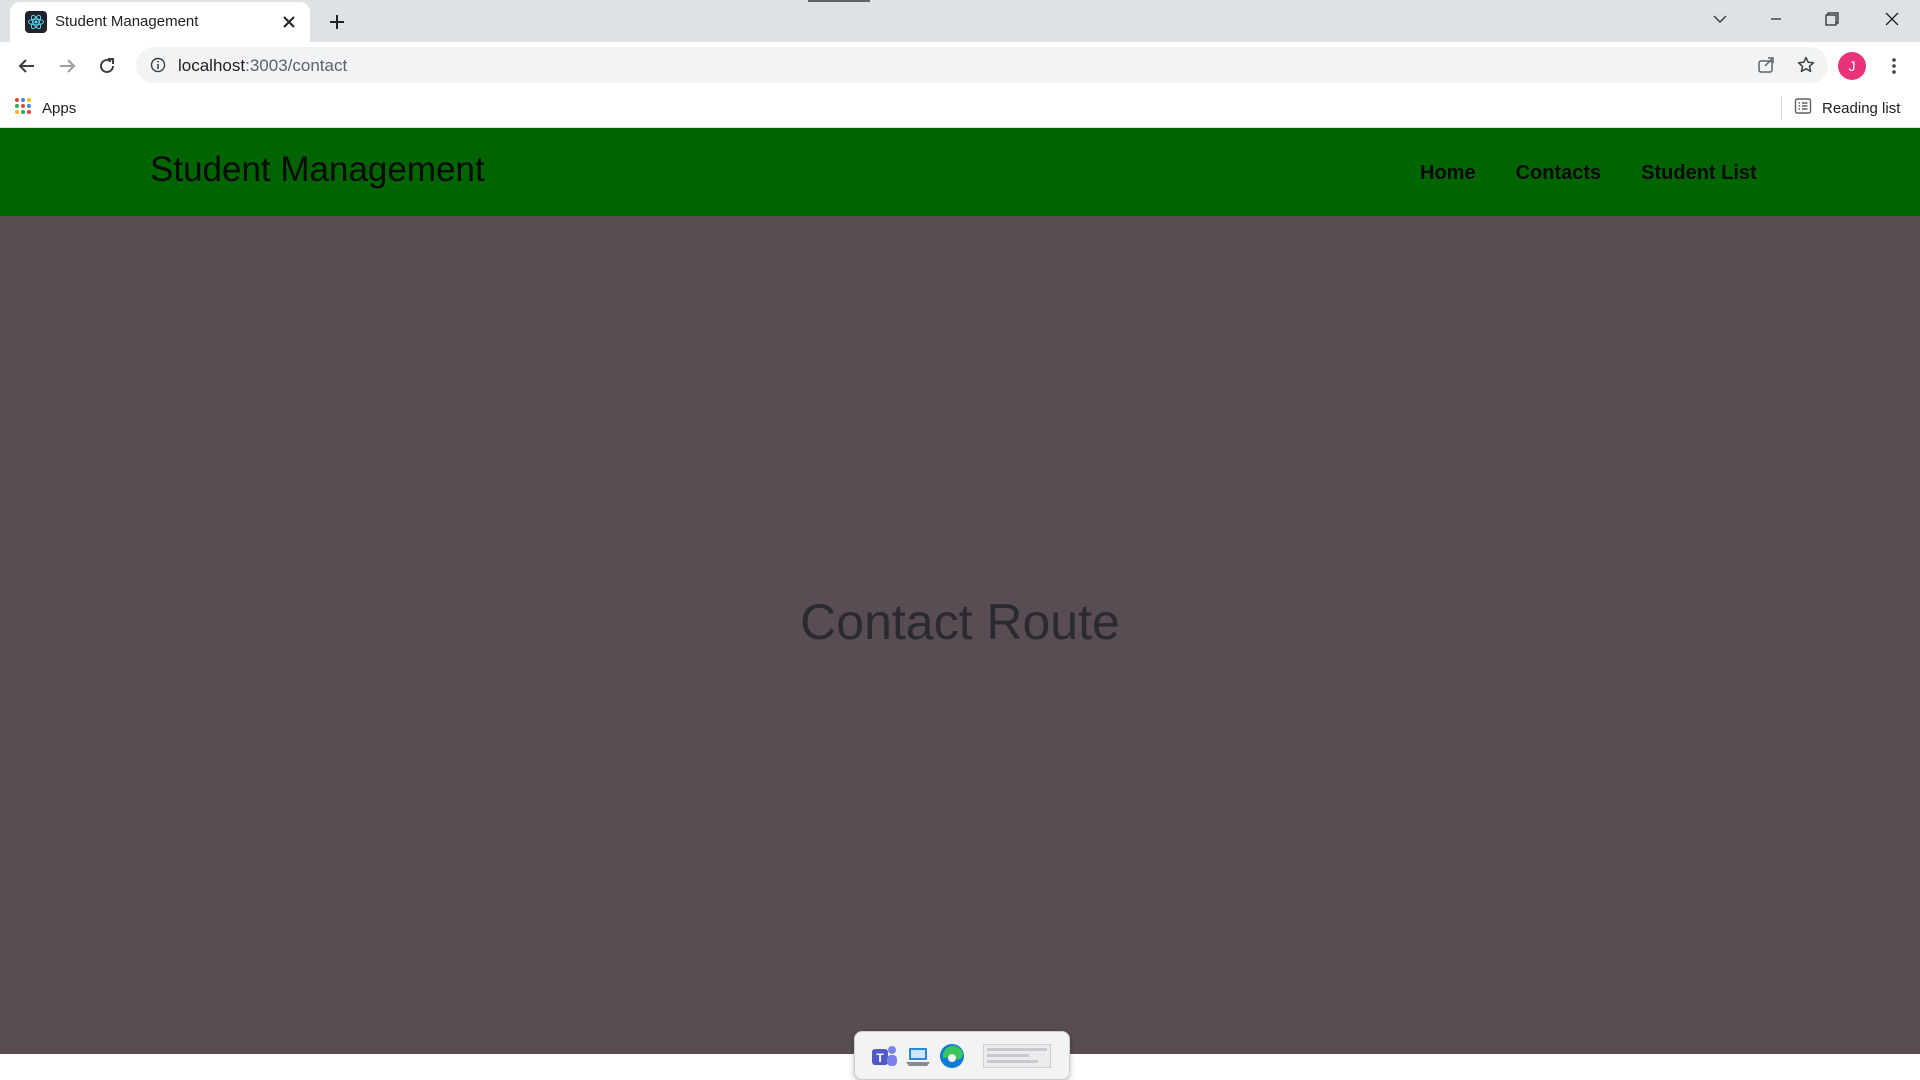  I want to click on nav-link-student-list: Student List, so click(1699, 173).